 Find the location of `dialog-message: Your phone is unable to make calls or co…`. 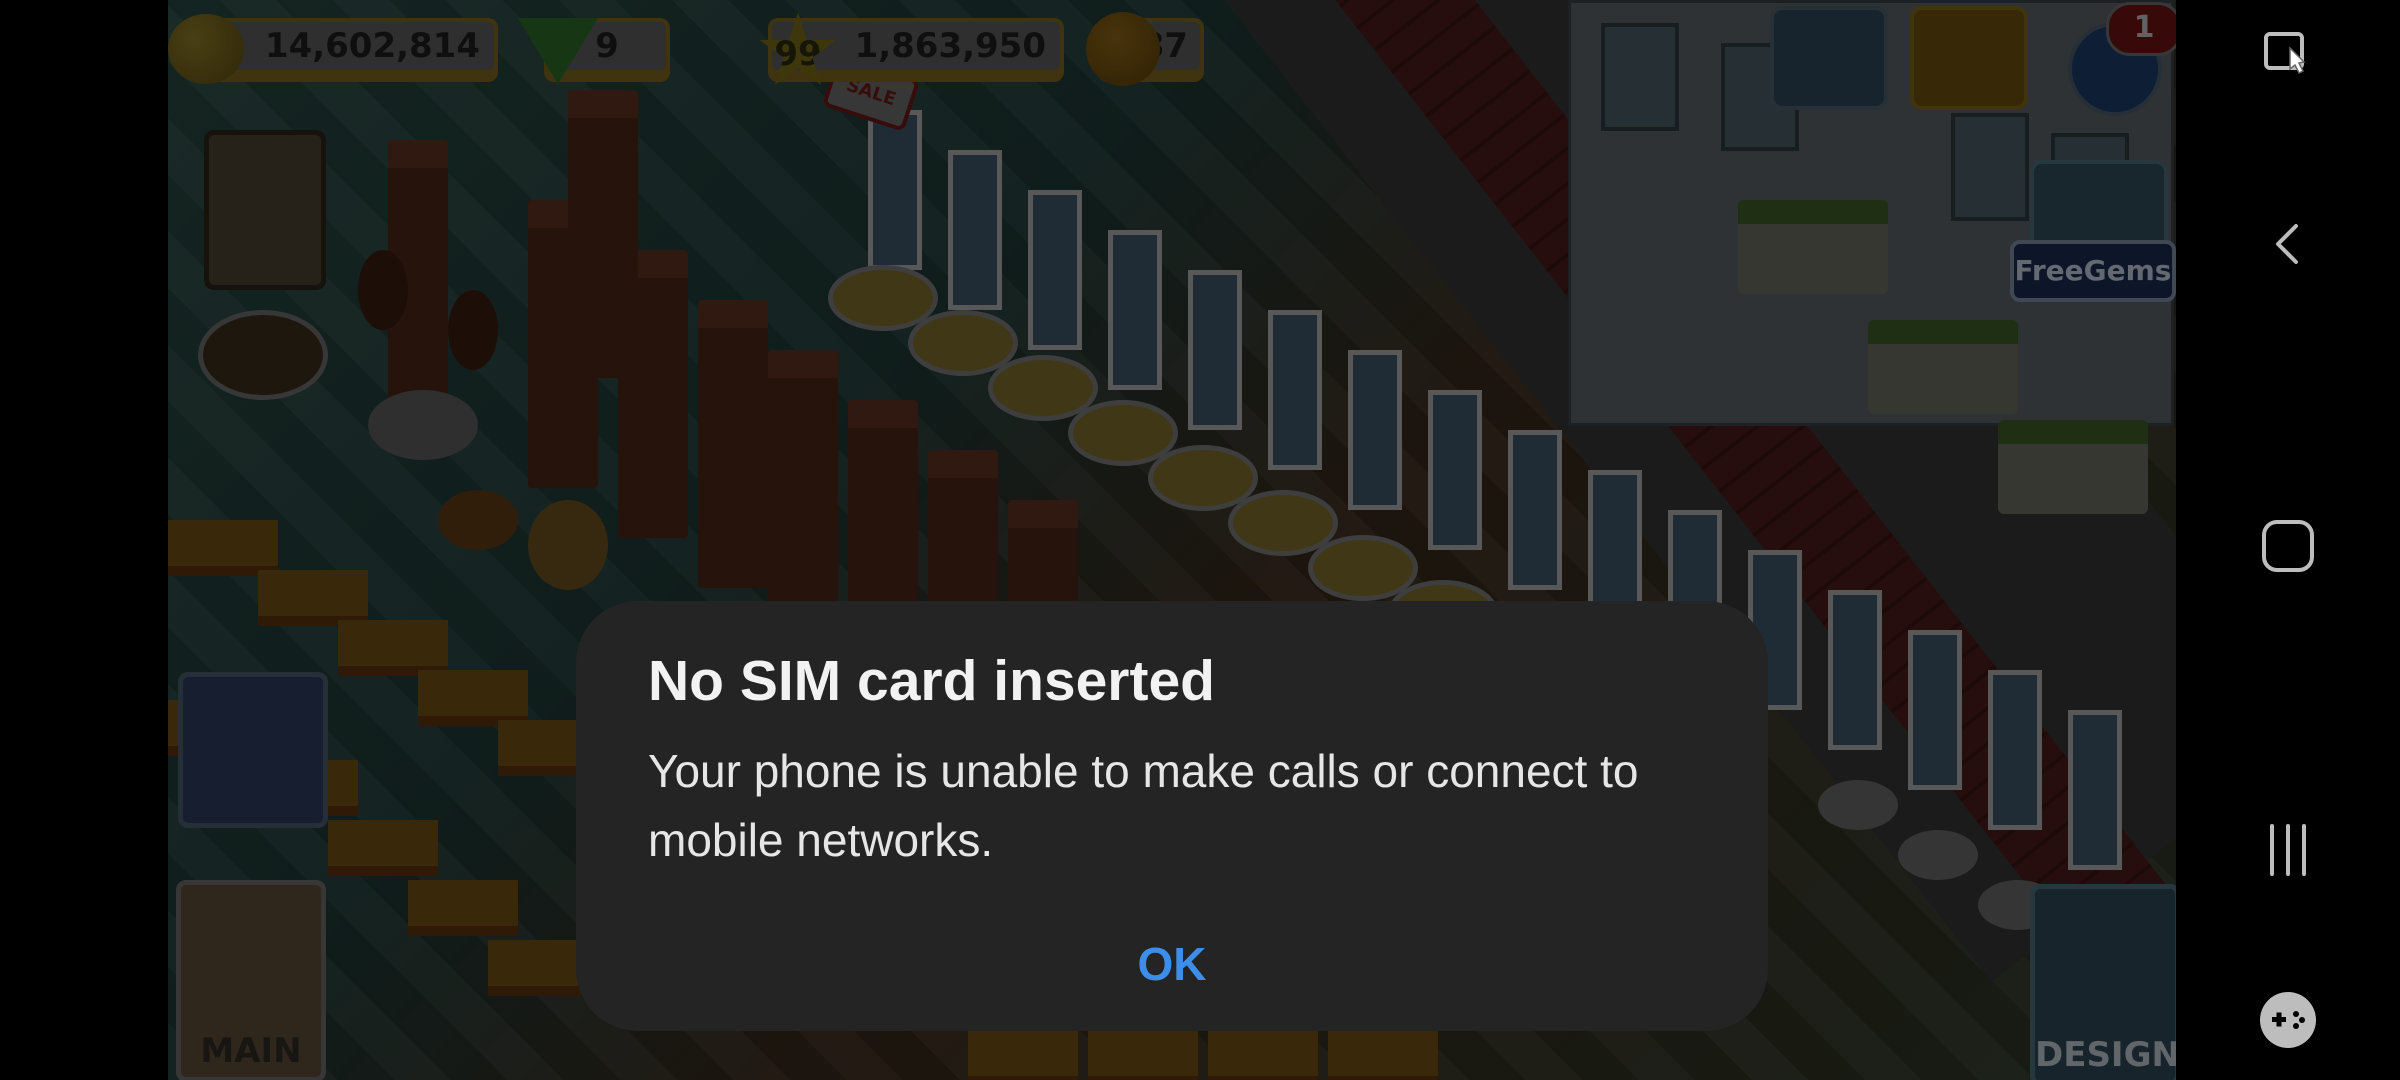

dialog-message: Your phone is unable to make calls or co… is located at coordinates (1143, 805).